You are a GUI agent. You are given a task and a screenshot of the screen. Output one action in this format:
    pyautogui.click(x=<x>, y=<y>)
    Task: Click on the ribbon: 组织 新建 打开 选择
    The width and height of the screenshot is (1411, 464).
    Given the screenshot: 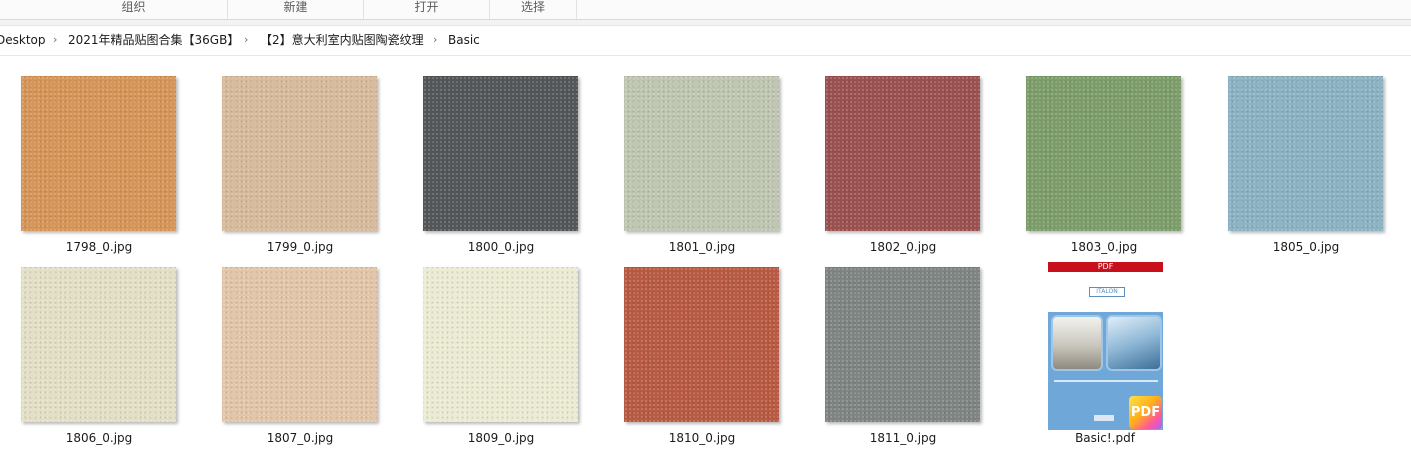 What is the action you would take?
    pyautogui.click(x=705, y=10)
    